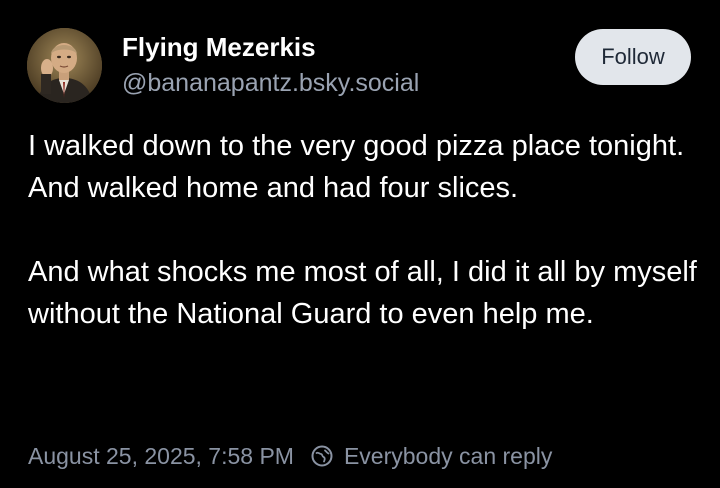 The image size is (720, 488). Describe the element at coordinates (270, 83) in the screenshot. I see `handle: @bananapantz.bsky.social` at that location.